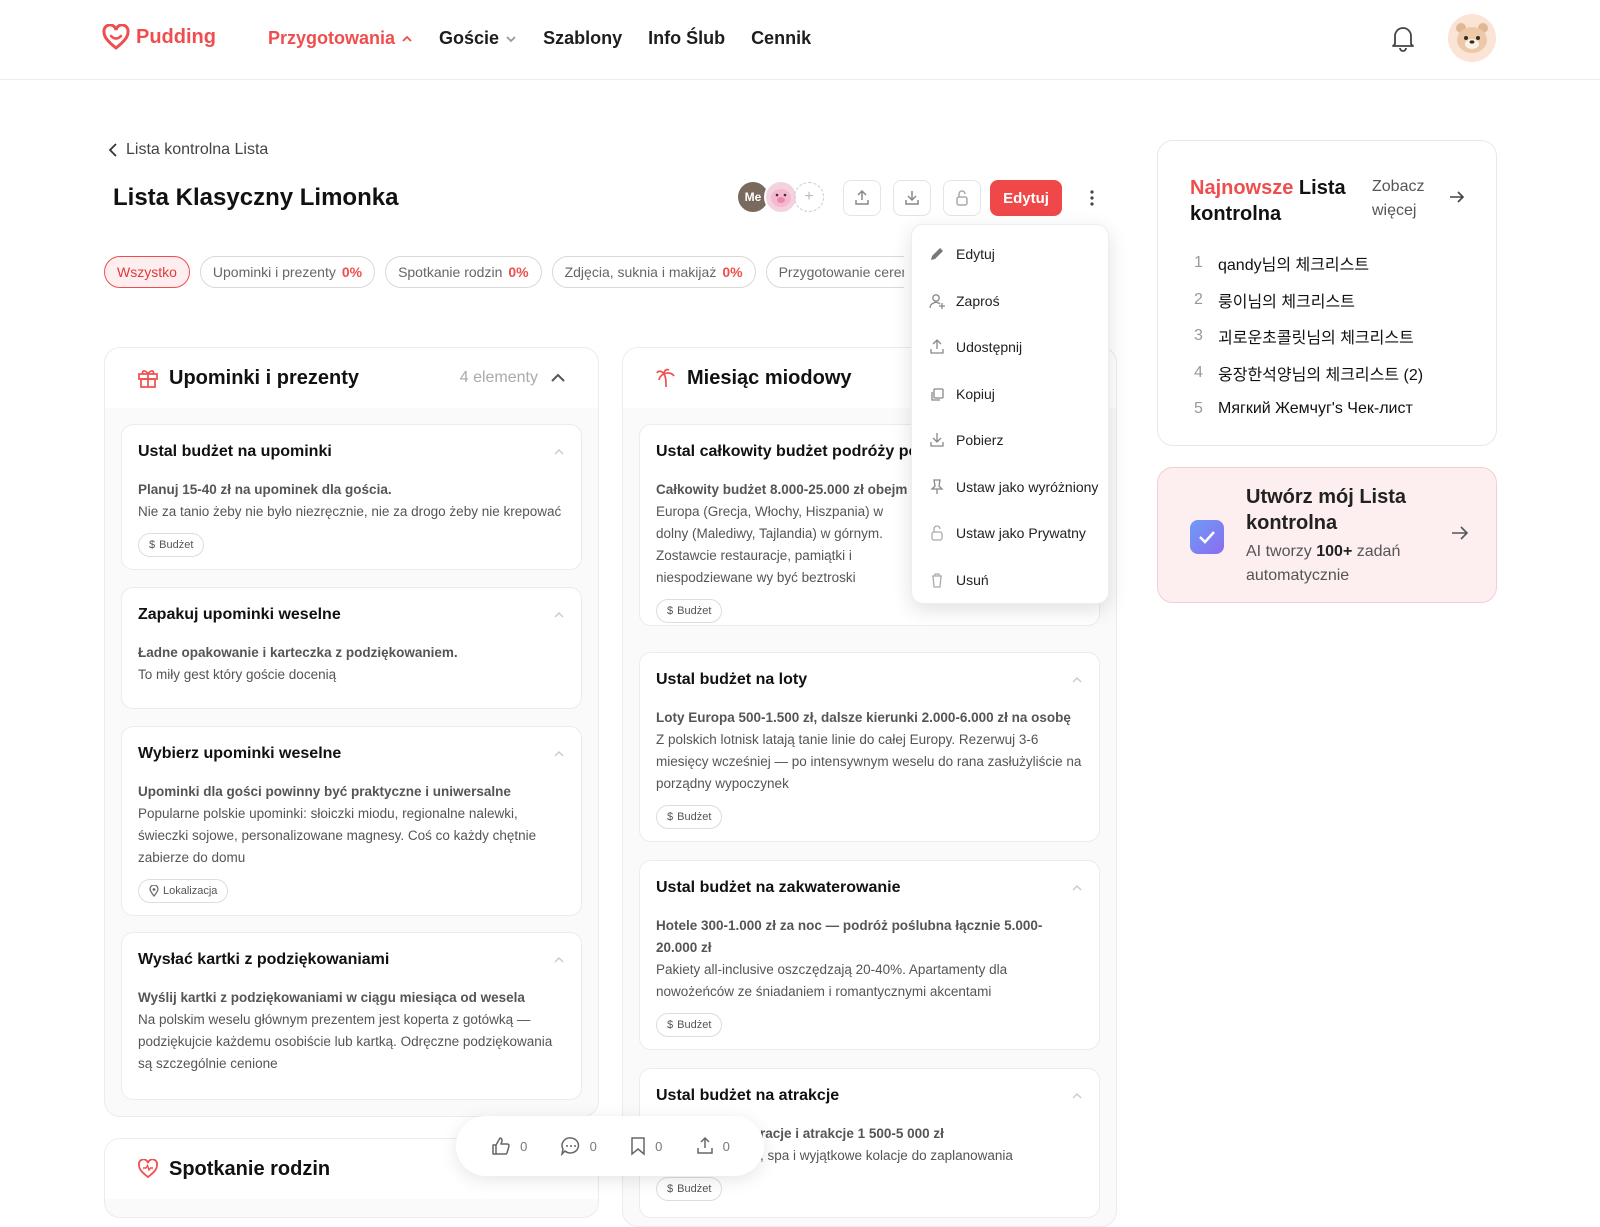 This screenshot has width=1600, height=1227. I want to click on task-title: Ustal budżet na atrakcje, so click(869, 1096).